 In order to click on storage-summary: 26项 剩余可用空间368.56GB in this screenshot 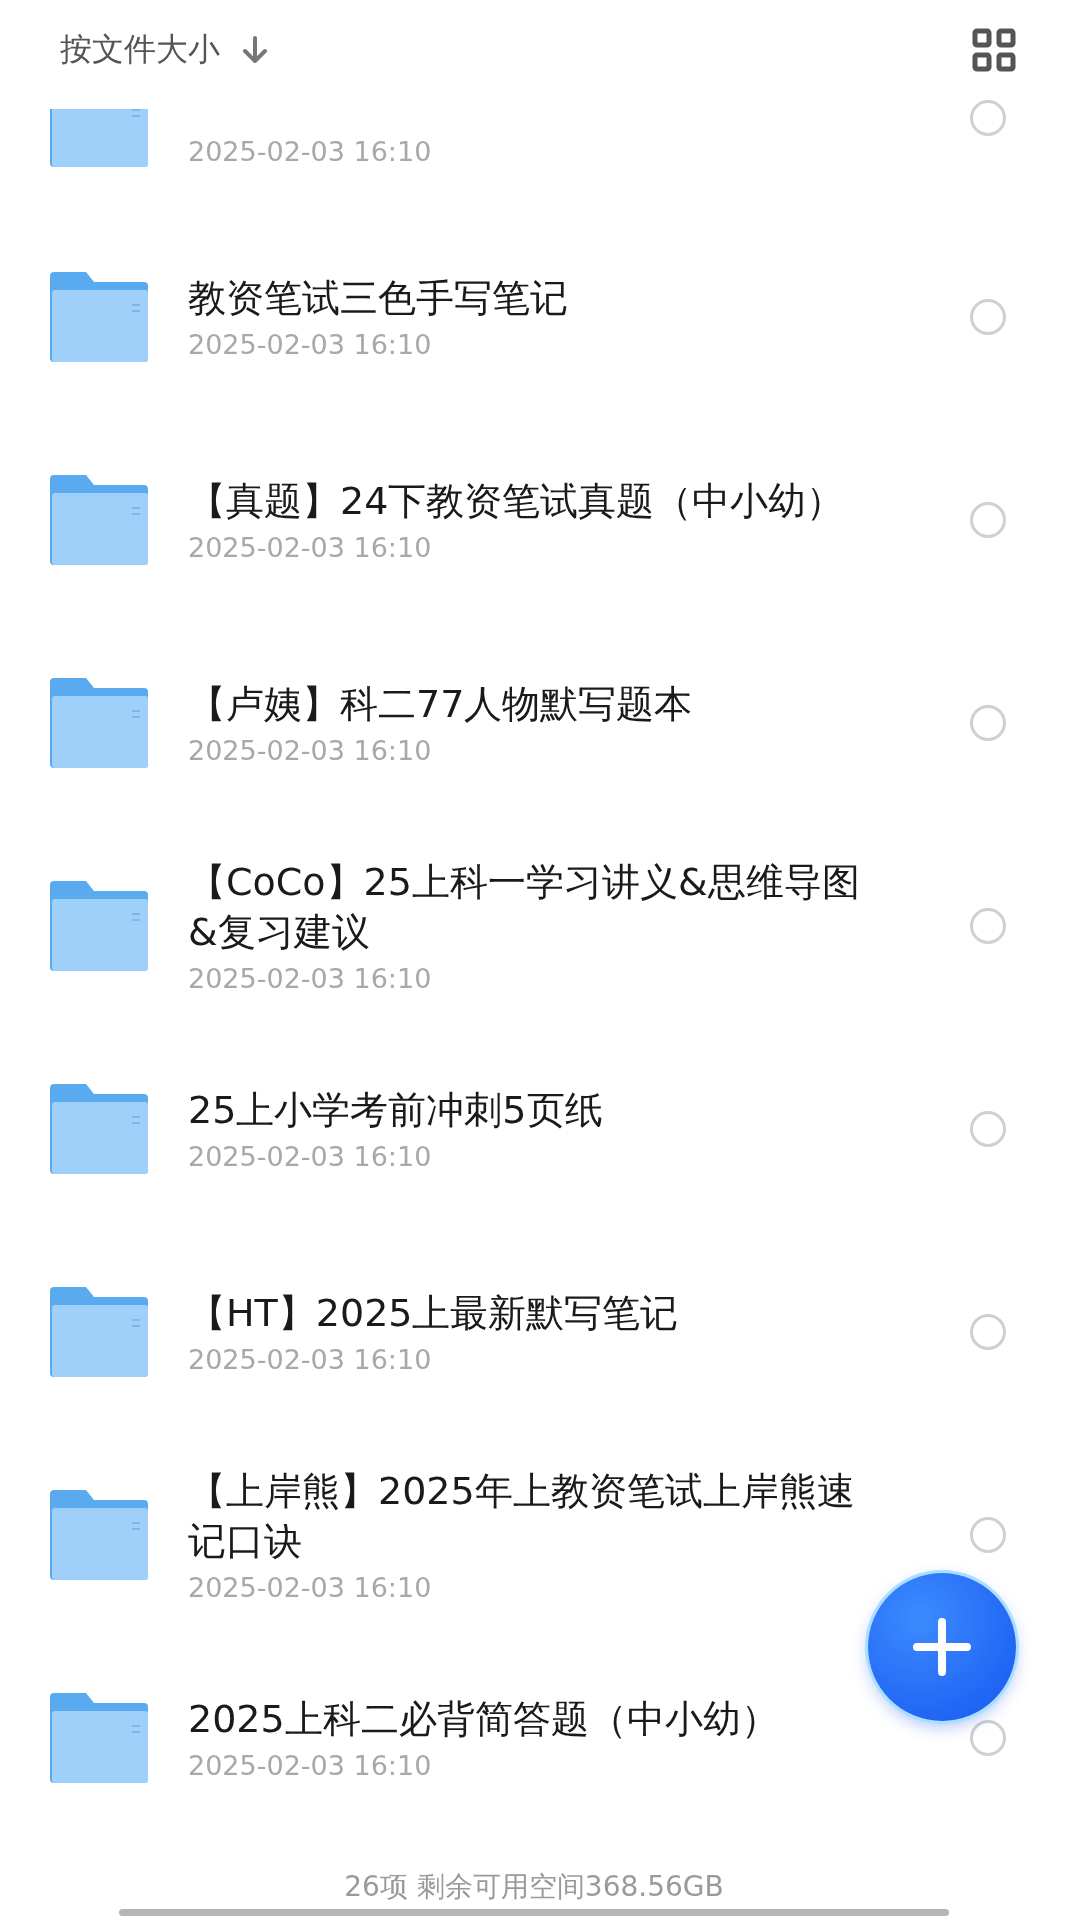, I will do `click(534, 1887)`.